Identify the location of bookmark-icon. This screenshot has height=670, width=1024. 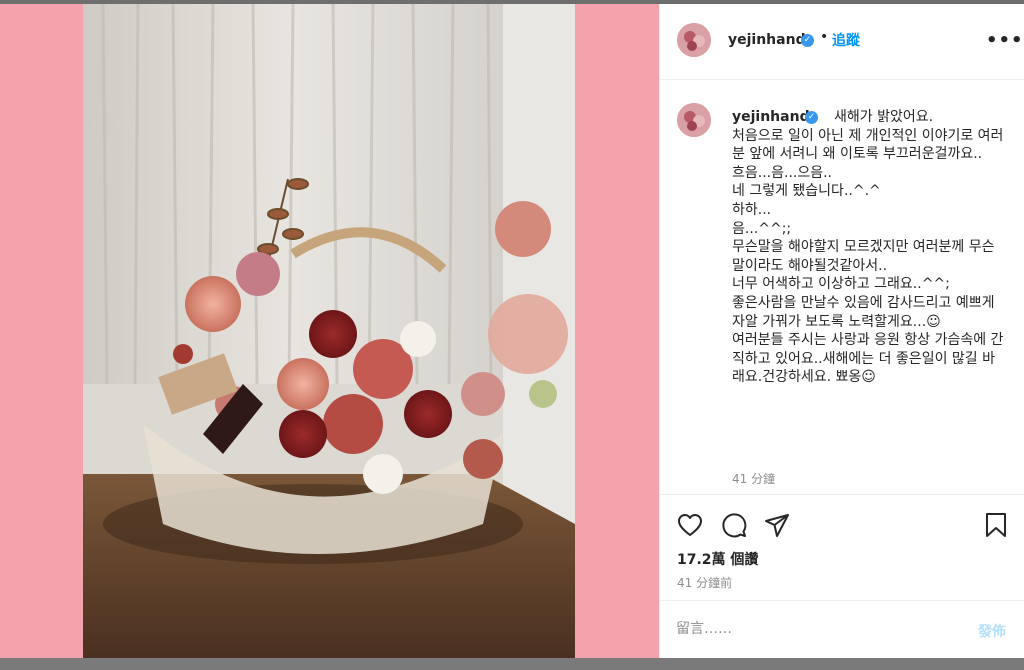
(996, 525).